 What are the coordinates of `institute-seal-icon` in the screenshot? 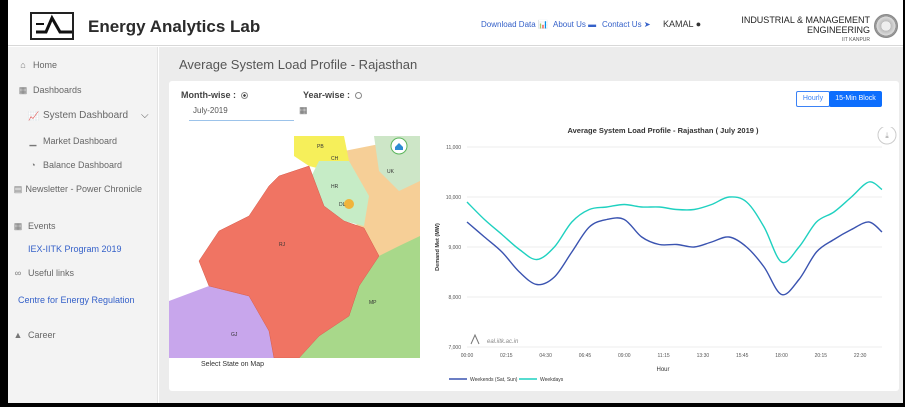 It's located at (886, 26).